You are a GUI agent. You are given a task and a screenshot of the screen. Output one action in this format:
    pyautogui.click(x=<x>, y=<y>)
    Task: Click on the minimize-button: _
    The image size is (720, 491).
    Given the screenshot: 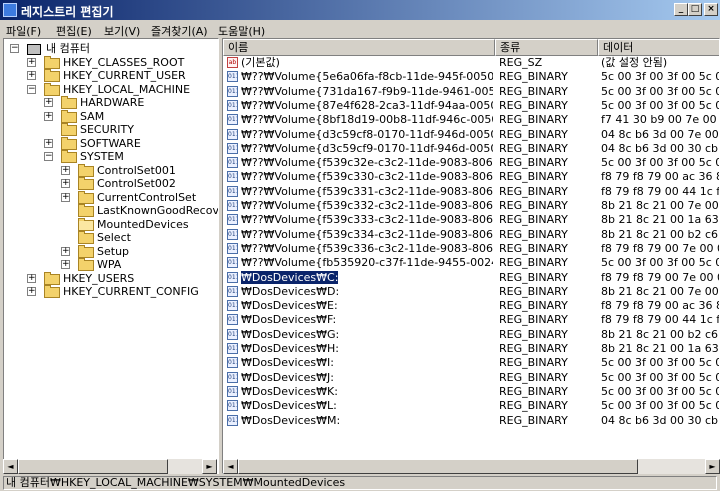 What is the action you would take?
    pyautogui.click(x=681, y=9)
    